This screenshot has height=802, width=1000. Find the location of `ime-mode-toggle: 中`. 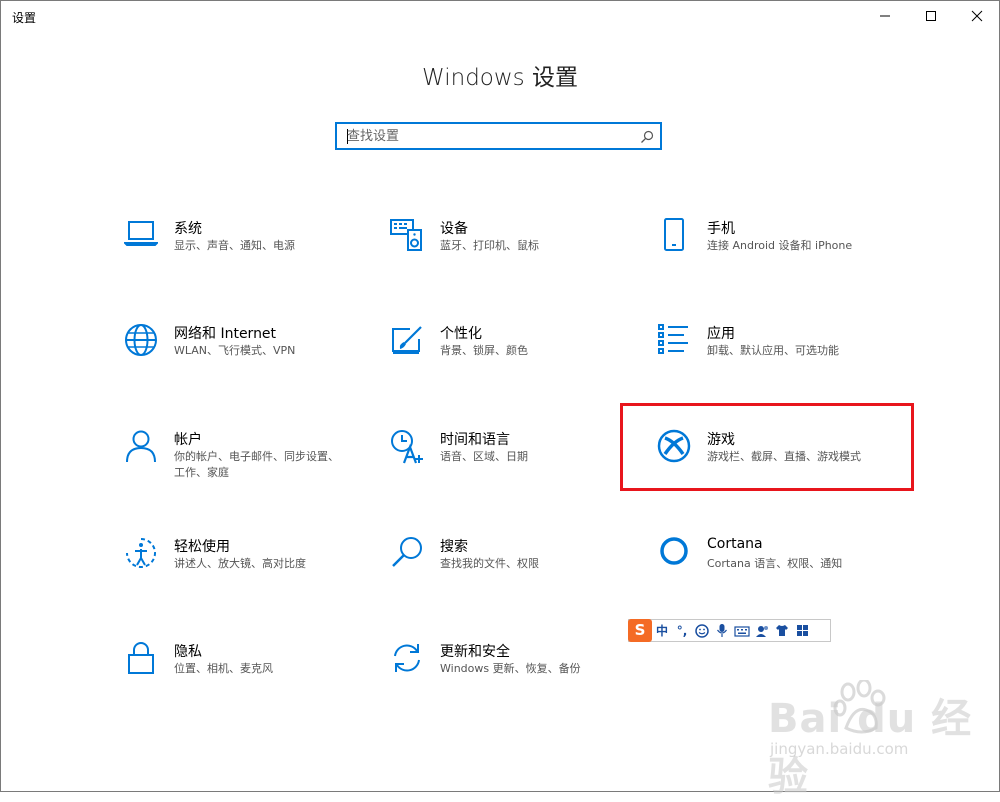

ime-mode-toggle: 中 is located at coordinates (662, 630).